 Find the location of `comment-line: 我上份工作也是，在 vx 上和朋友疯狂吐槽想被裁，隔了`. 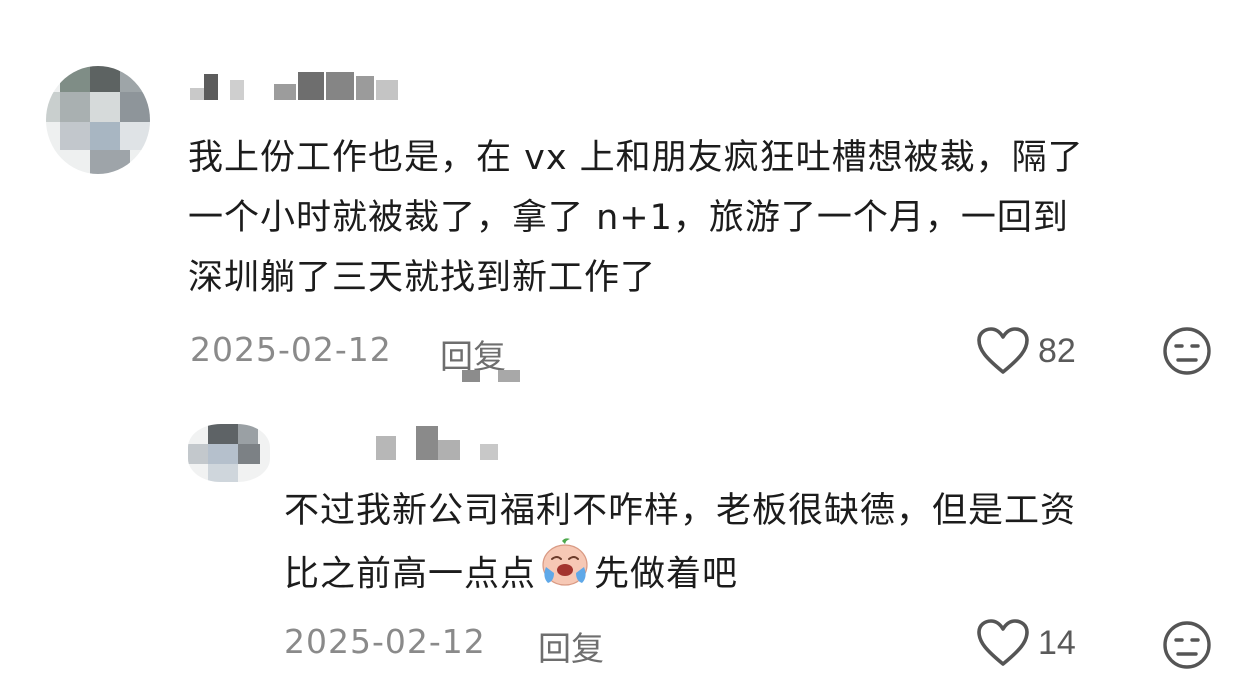

comment-line: 我上份工作也是，在 vx 上和朋友疯狂吐槽想被裁，隔了 is located at coordinates (636, 158).